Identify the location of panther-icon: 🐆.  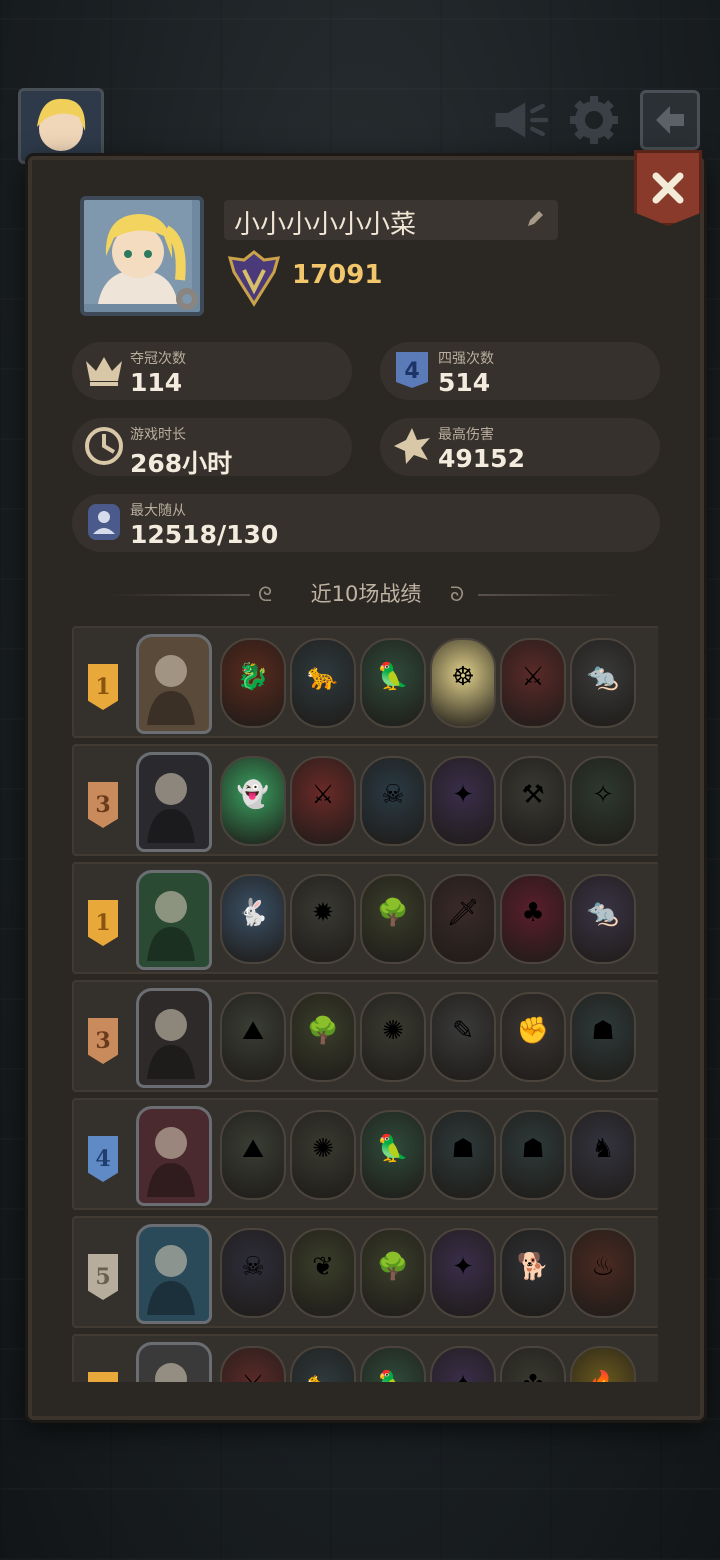
(323, 677).